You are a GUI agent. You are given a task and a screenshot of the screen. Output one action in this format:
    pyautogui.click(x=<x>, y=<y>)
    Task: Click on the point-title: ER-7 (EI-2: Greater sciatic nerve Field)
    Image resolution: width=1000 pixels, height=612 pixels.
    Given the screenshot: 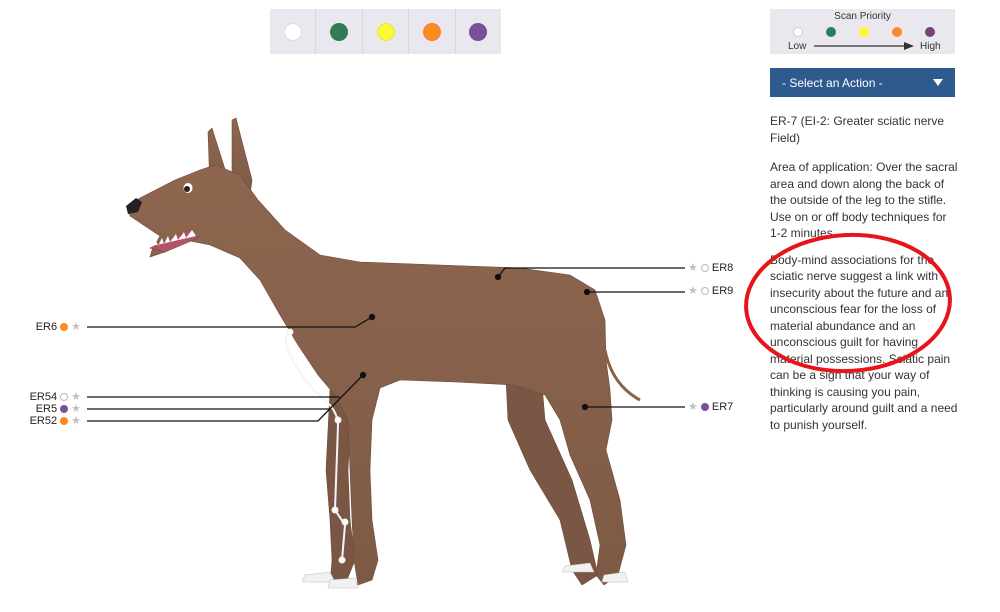 What is the action you would take?
    pyautogui.click(x=857, y=129)
    